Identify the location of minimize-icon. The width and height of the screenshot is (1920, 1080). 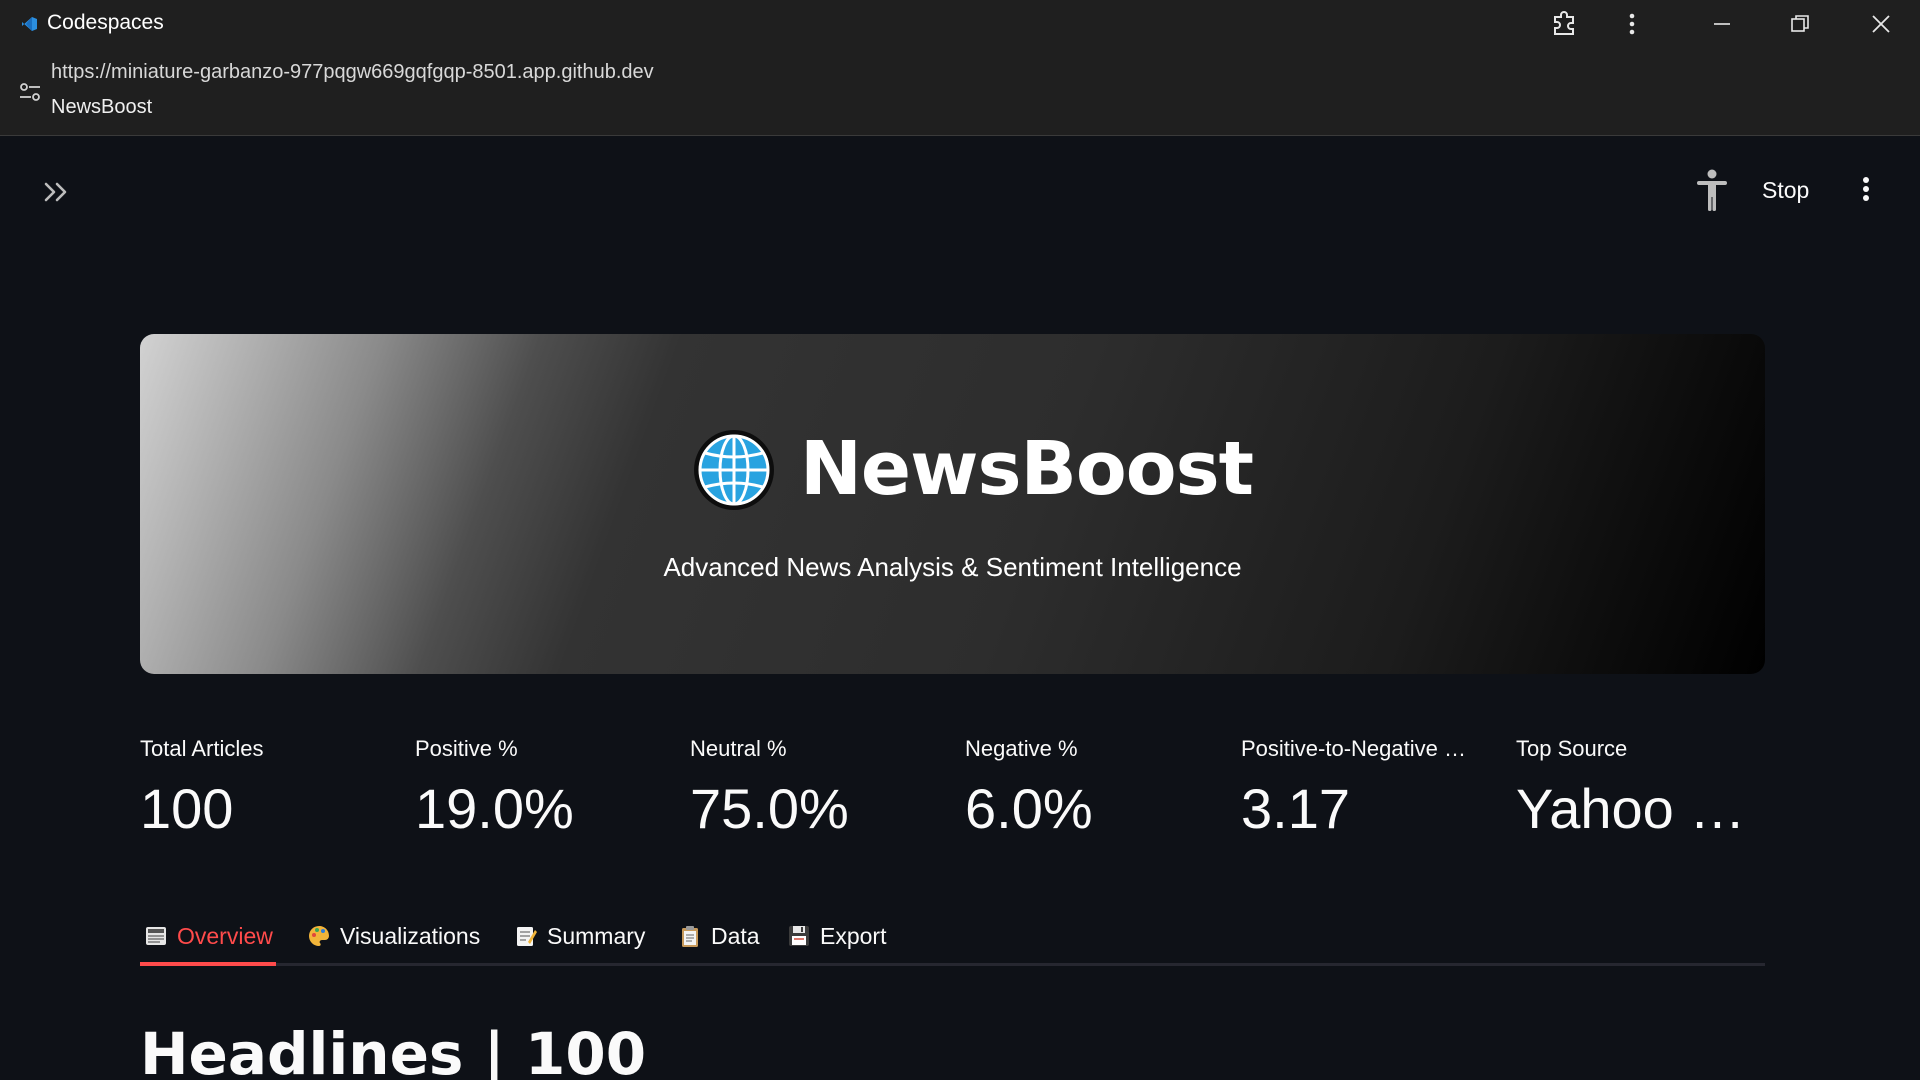
(1722, 24).